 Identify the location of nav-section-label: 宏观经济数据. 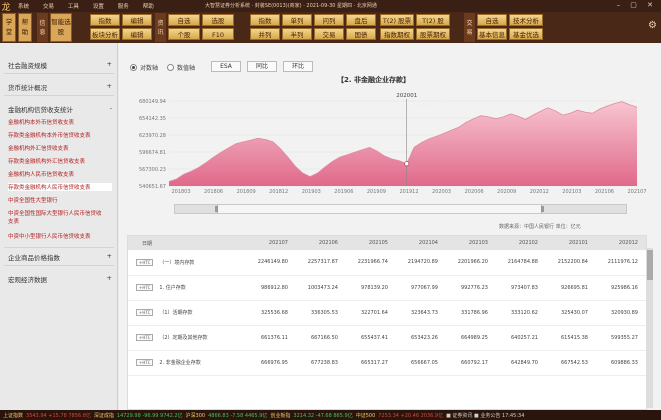
(27, 280).